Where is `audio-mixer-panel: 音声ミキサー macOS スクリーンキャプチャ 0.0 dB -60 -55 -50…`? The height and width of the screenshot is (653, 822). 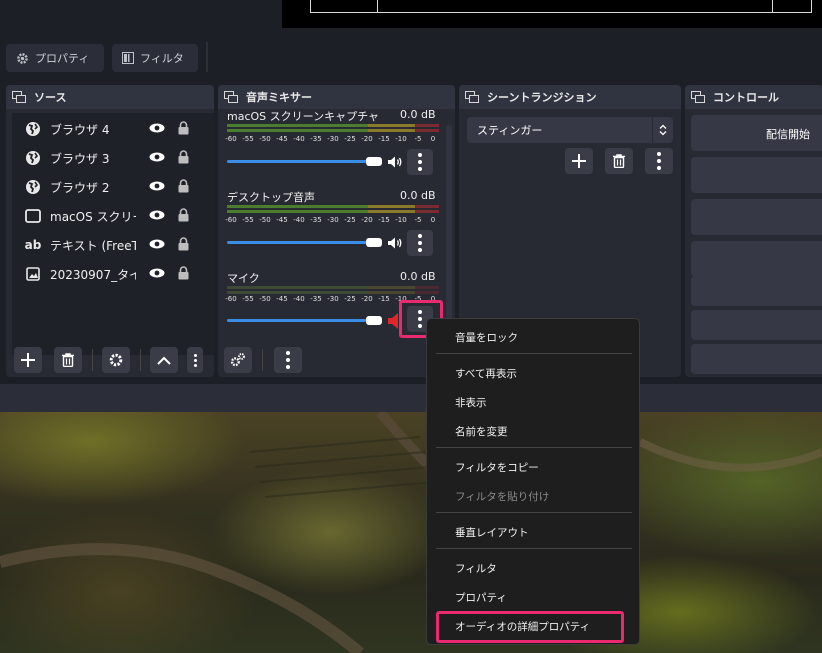 audio-mixer-panel: 音声ミキサー macOS スクリーンキャプチャ 0.0 dB -60 -55 -50… is located at coordinates (336, 231).